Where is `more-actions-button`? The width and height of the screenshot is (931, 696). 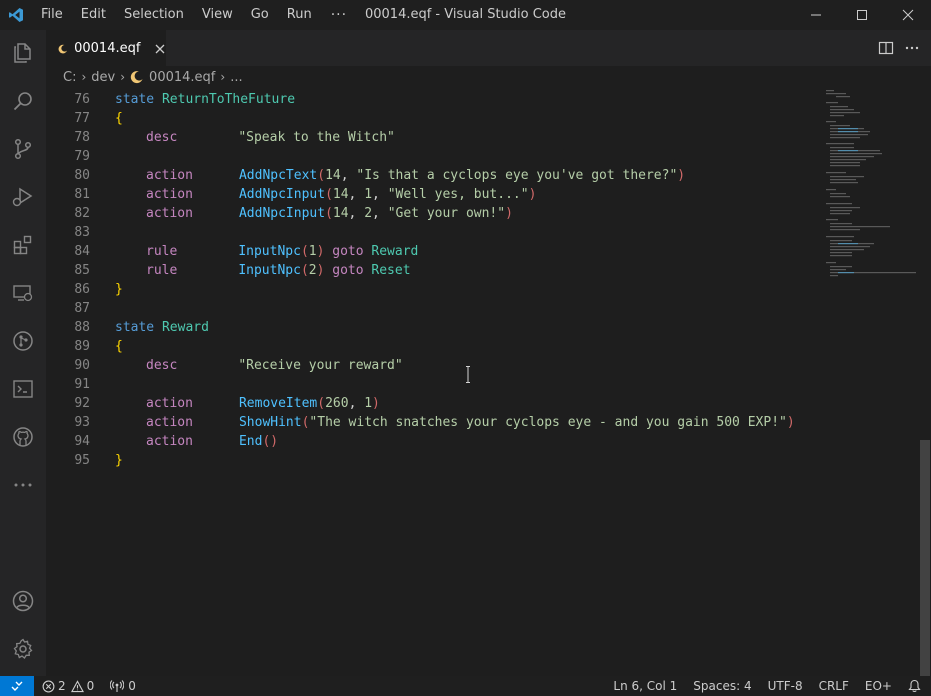
more-actions-button is located at coordinates (912, 48).